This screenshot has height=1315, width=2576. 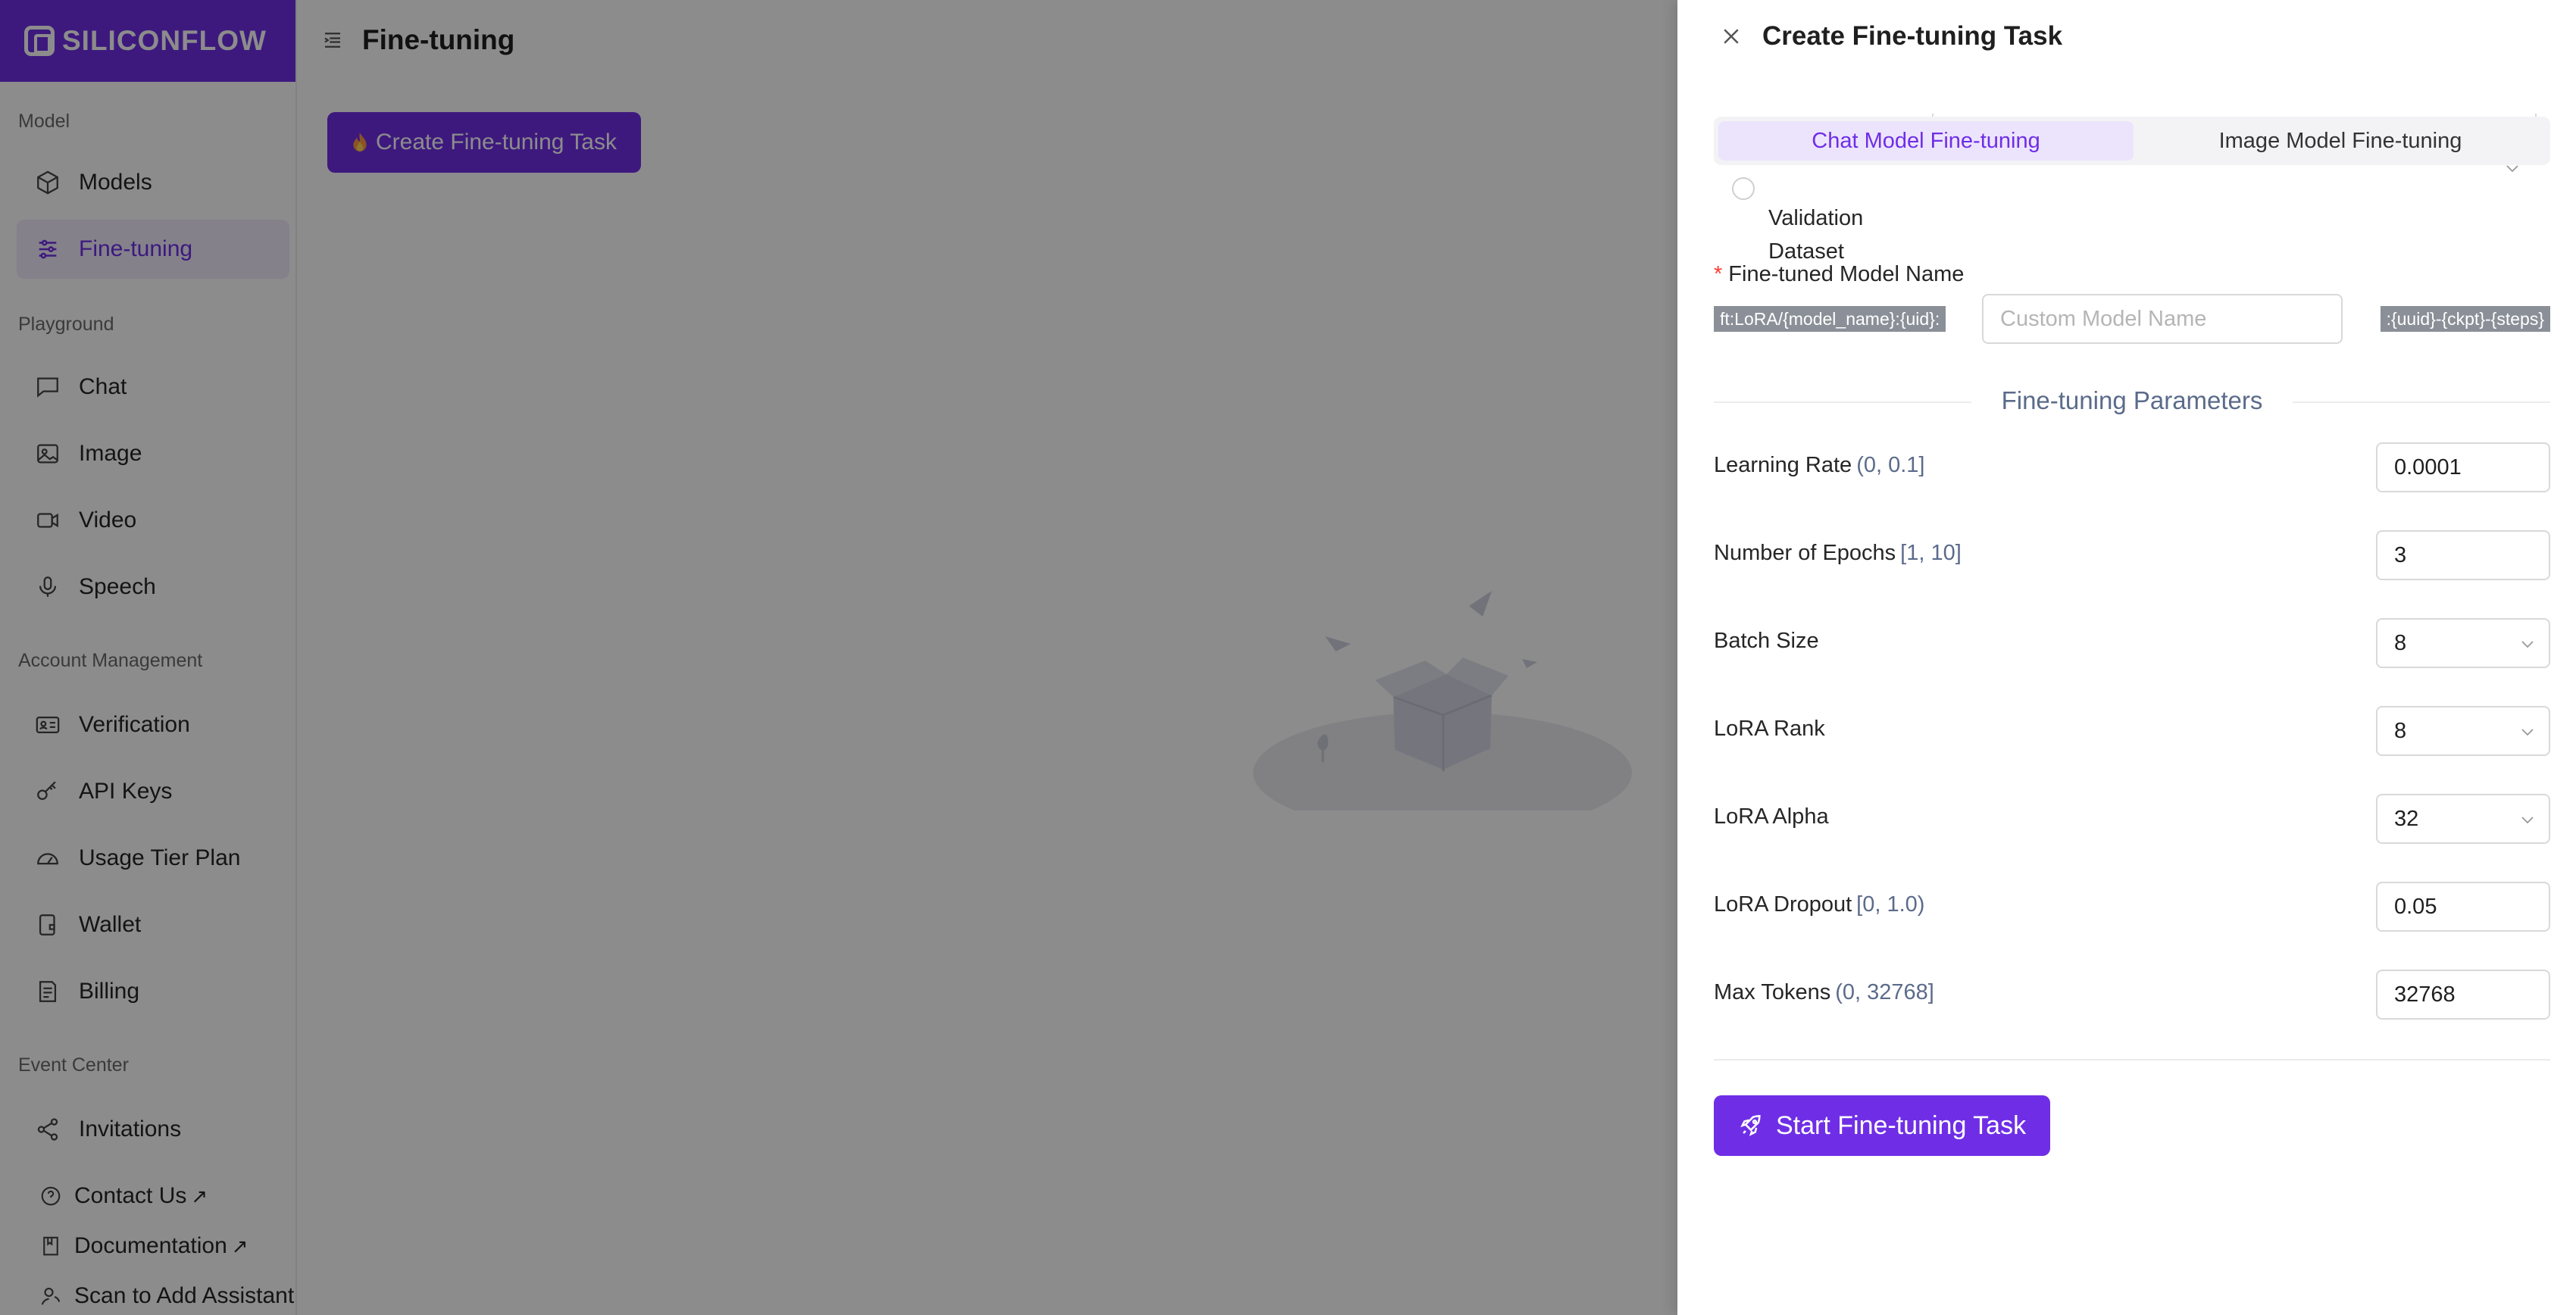 I want to click on drawer-header: Create Fine-tuning Task, so click(x=1891, y=36).